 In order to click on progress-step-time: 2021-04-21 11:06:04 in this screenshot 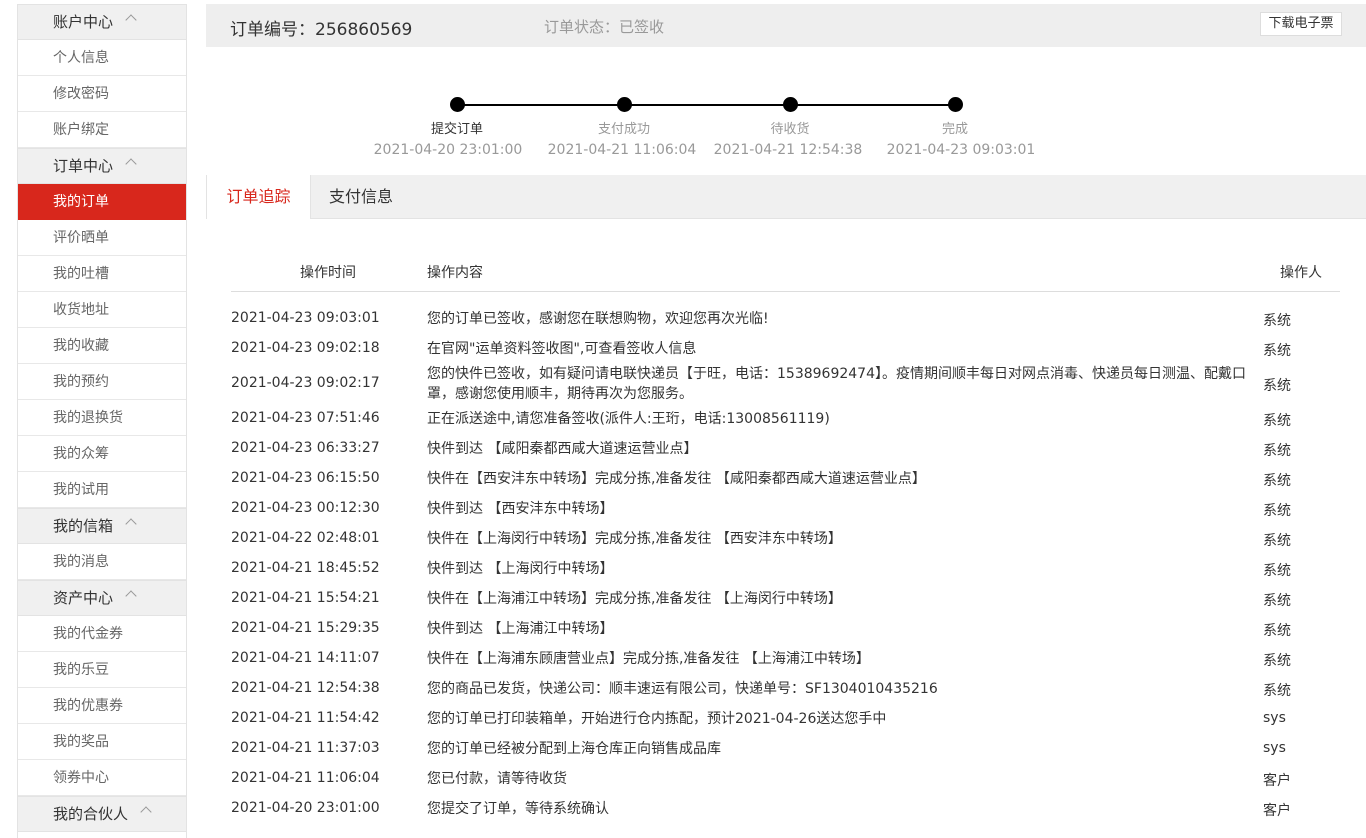, I will do `click(622, 150)`.